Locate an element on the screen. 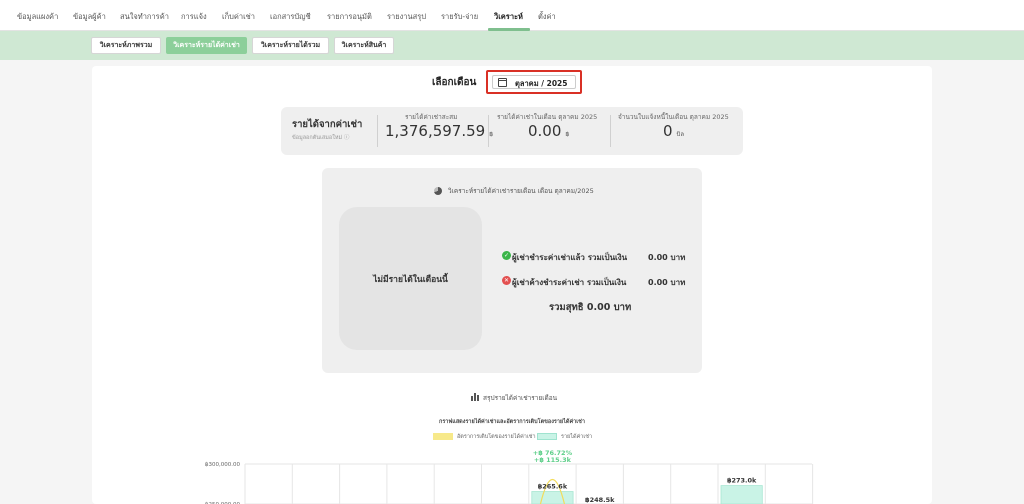 This screenshot has width=1024, height=504. y-tick-label: ฿300,000.00 is located at coordinates (222, 464).